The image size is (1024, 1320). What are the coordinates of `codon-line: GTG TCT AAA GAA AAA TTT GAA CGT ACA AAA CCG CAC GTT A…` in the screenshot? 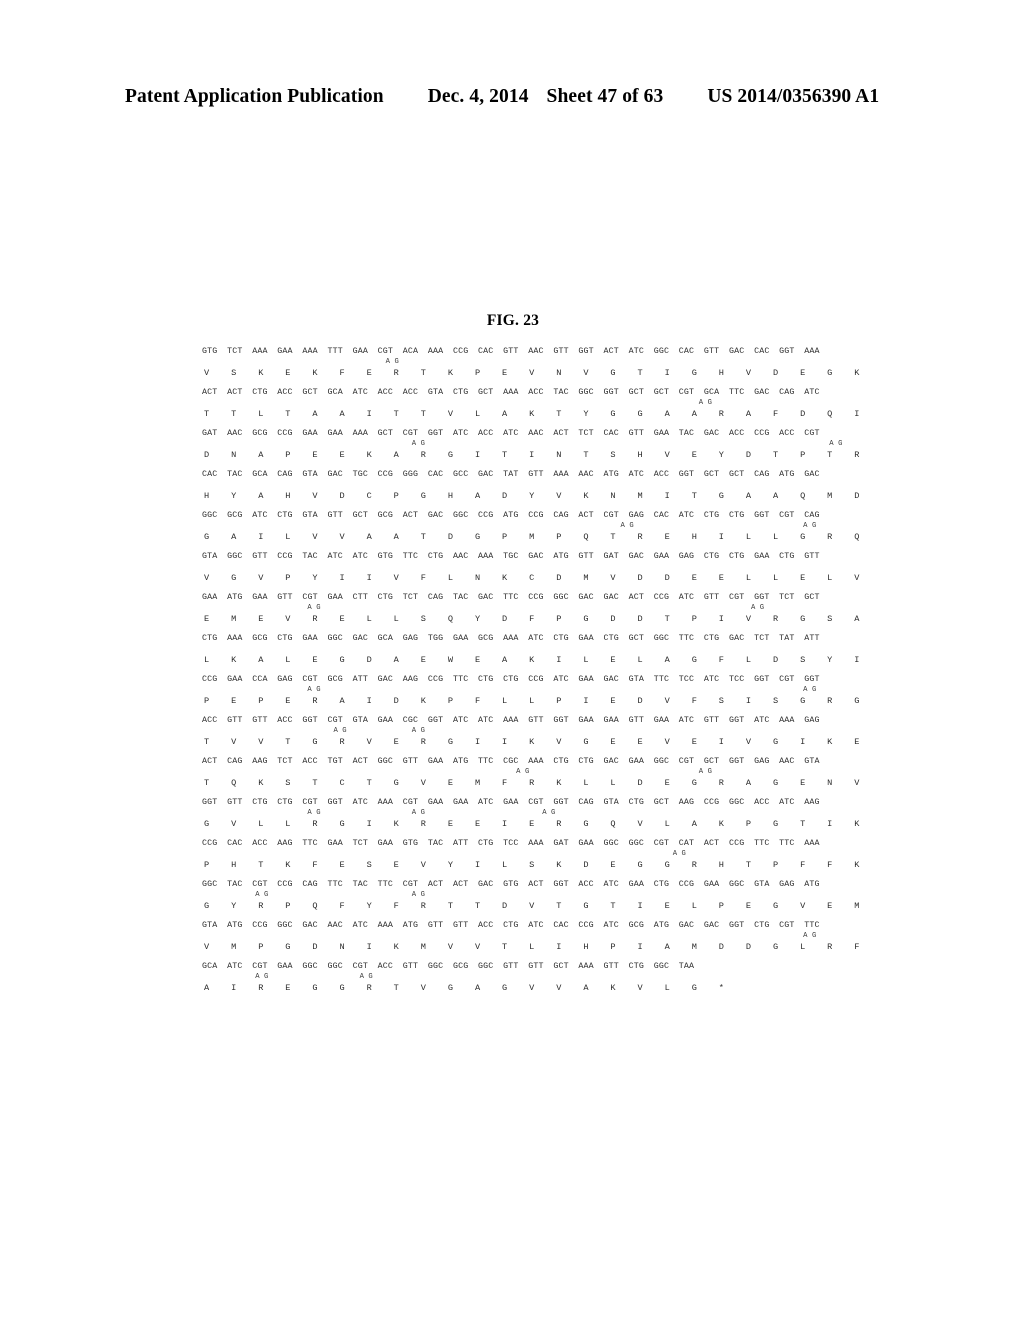 It's located at (512, 352).